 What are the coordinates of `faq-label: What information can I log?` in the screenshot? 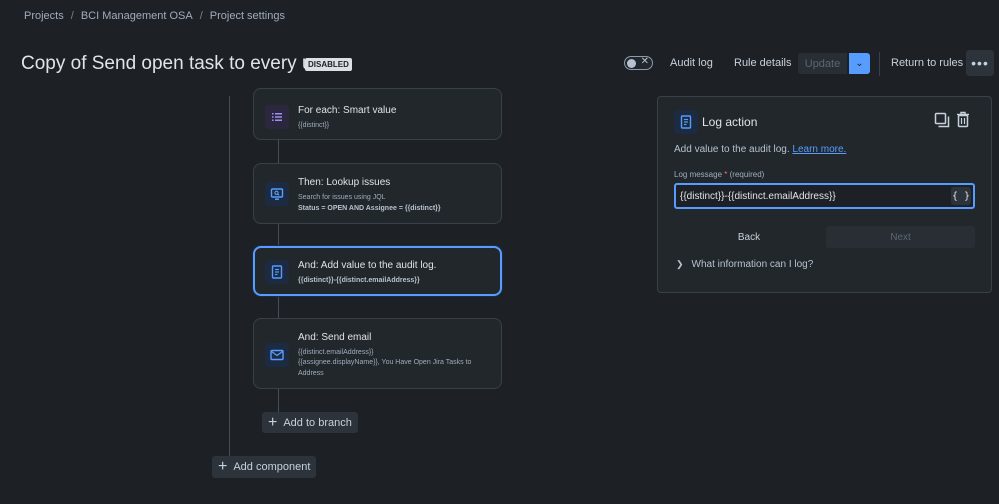 It's located at (752, 264).